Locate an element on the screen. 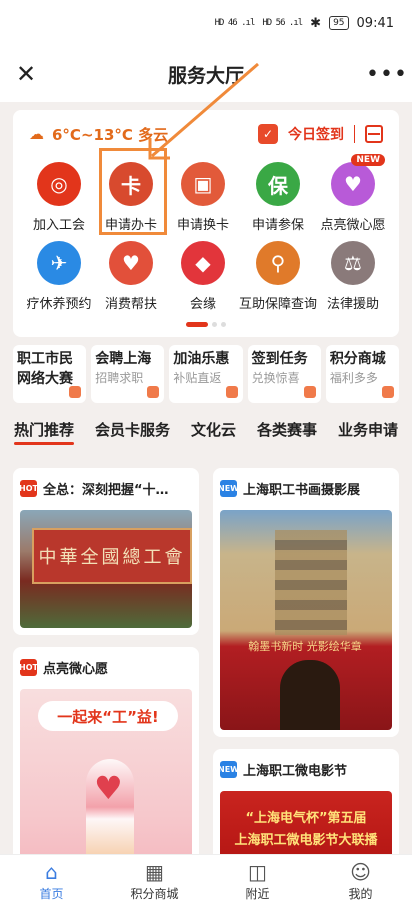 Image resolution: width=412 pixels, height=908 pixels. page-title: 服务大厅 is located at coordinates (205, 75).